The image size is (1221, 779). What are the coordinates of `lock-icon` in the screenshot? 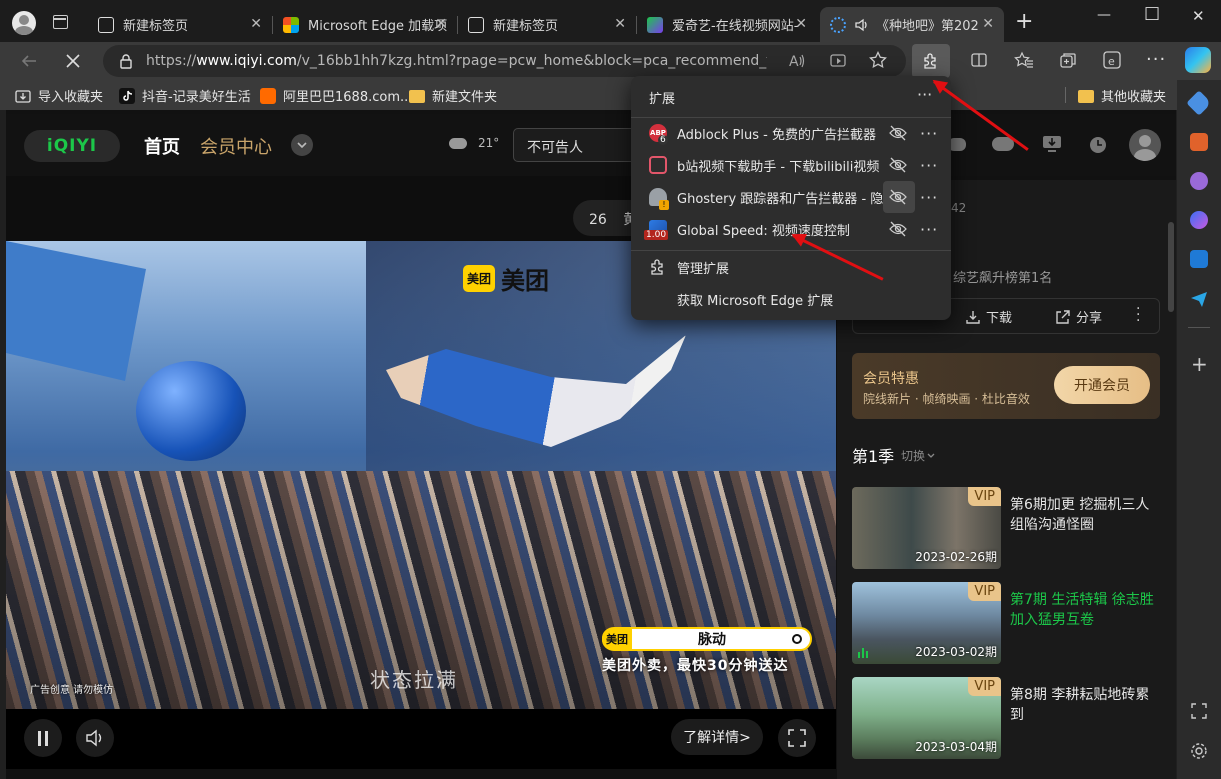 It's located at (126, 61).